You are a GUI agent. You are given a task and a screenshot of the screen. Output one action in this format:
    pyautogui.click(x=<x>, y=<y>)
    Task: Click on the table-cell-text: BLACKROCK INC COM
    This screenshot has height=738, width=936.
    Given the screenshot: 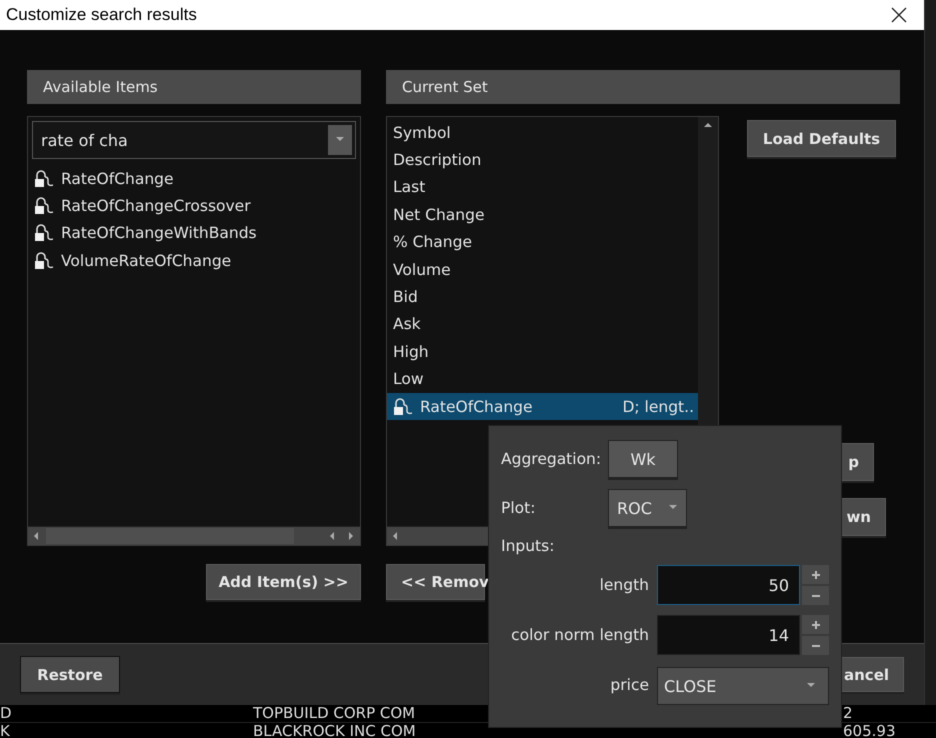 What is the action you would take?
    pyautogui.click(x=335, y=730)
    